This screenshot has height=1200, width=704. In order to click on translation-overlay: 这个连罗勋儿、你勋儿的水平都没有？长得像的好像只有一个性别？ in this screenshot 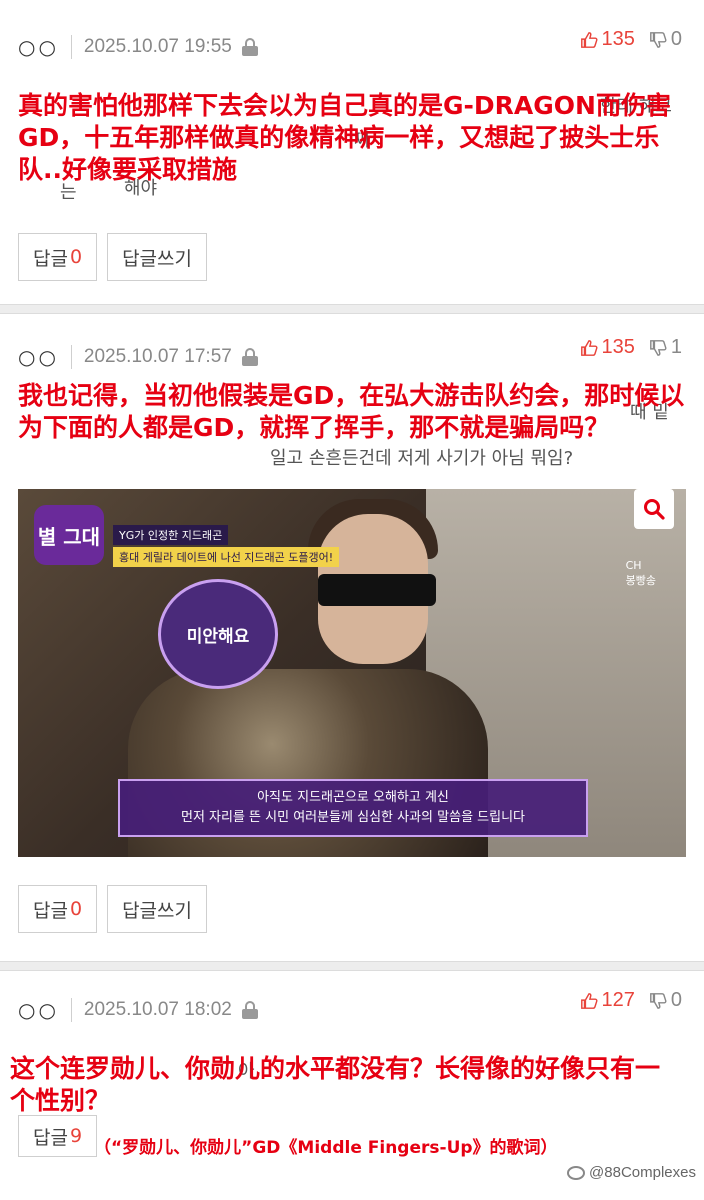, I will do `click(335, 1084)`.